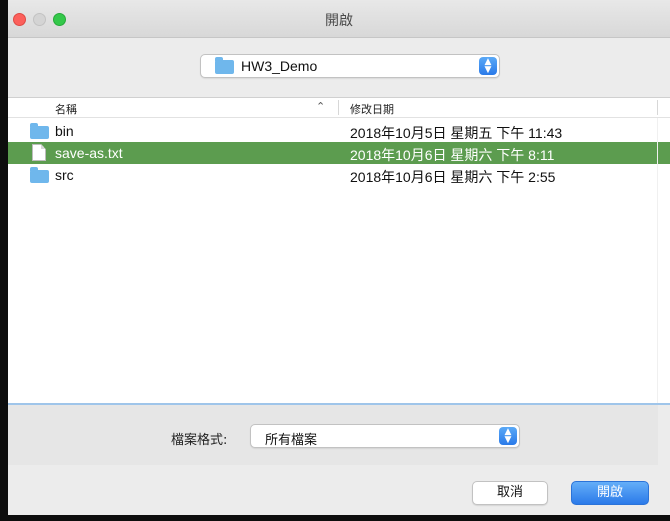 Image resolution: width=670 pixels, height=521 pixels. I want to click on list-right-edge, so click(657, 260).